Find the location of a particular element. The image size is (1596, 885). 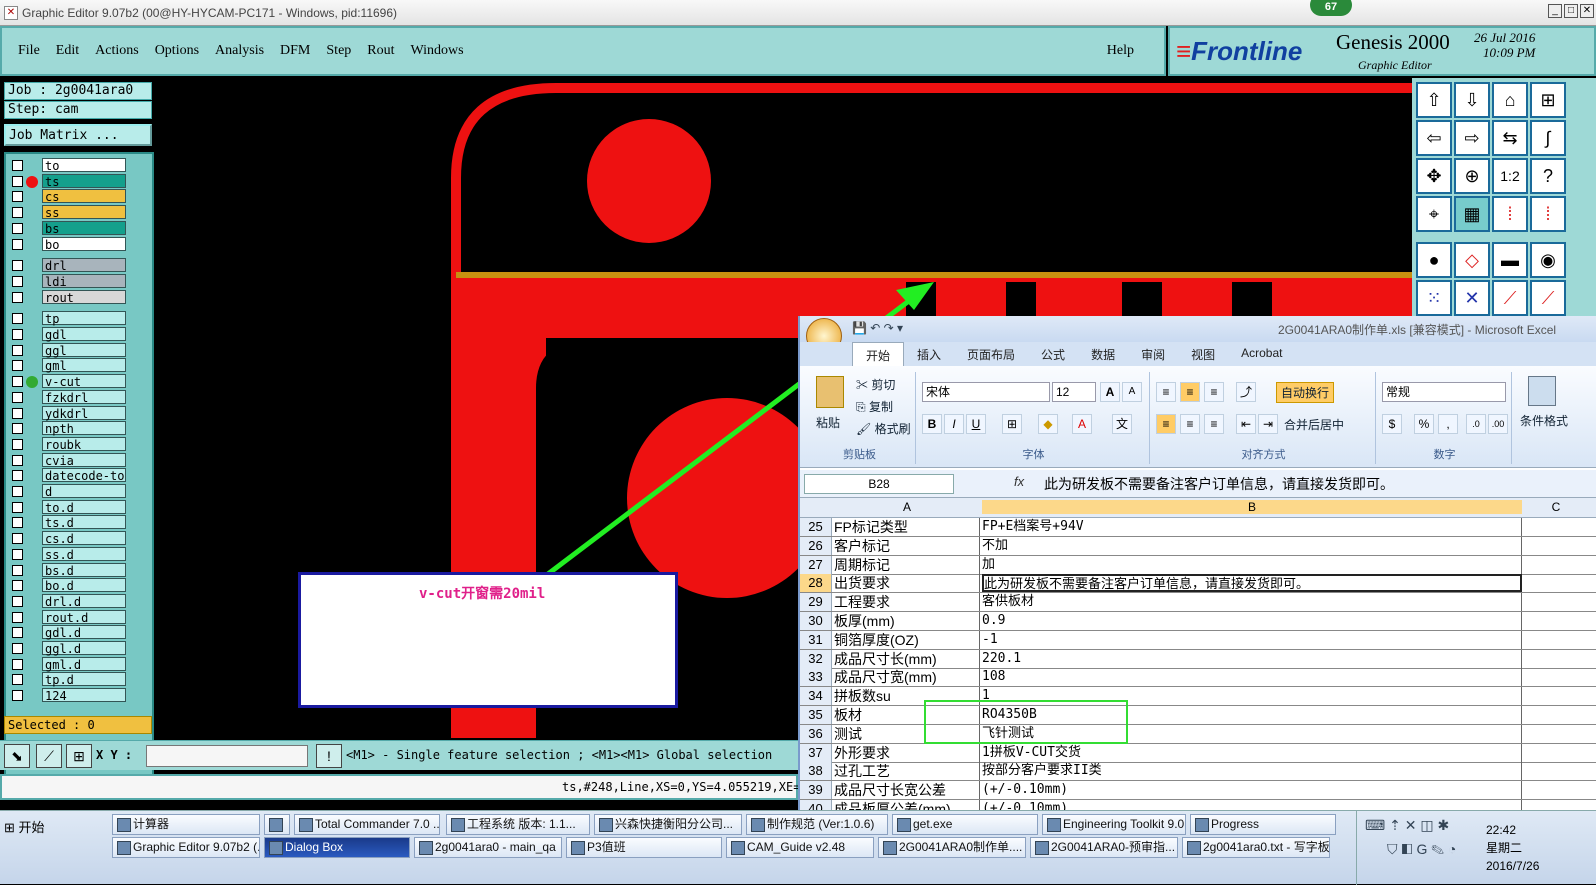

line-icon: ⟋ is located at coordinates (1510, 298).